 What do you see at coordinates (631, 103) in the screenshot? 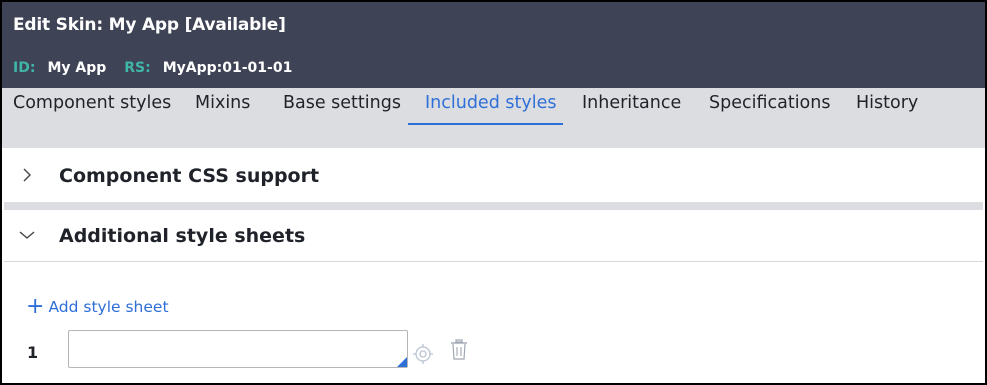
I see `tab-inheritance: Inheritance` at bounding box center [631, 103].